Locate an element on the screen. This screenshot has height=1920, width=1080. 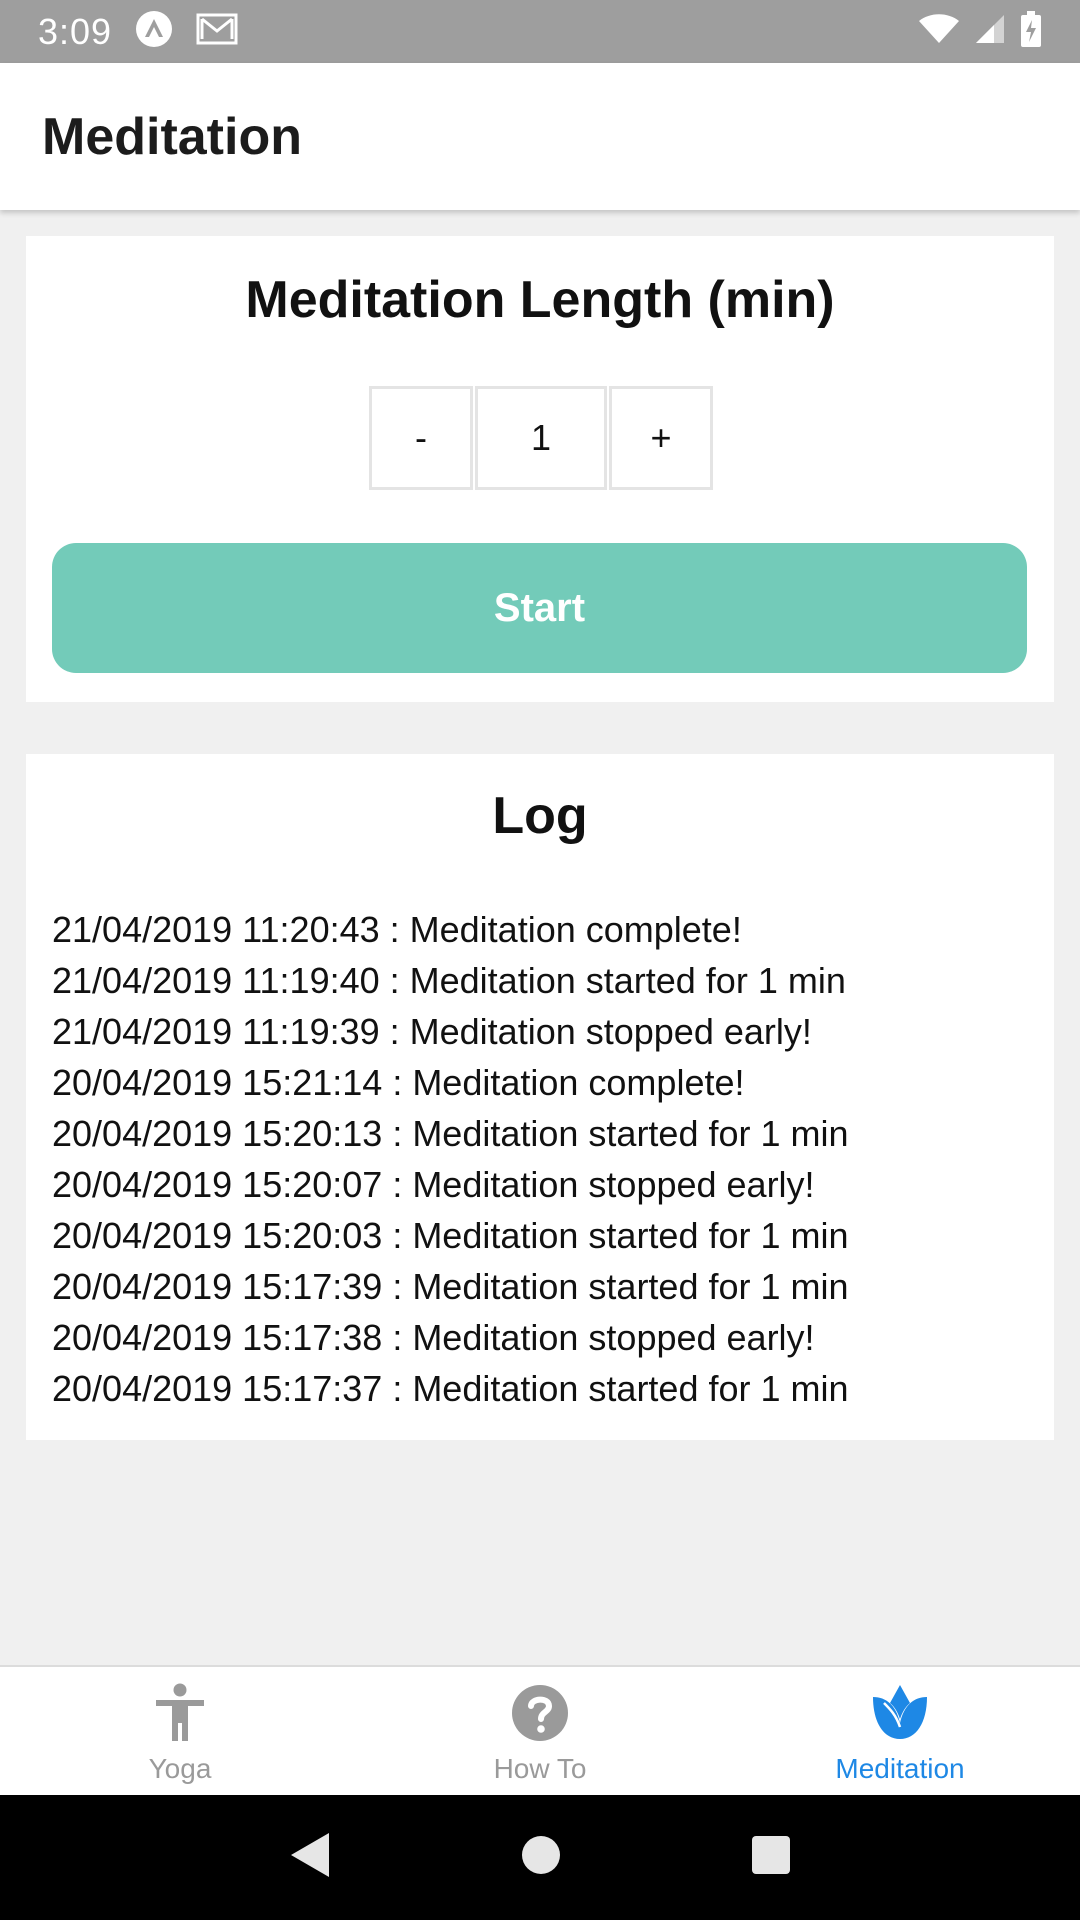
recents-icon is located at coordinates (771, 1857).